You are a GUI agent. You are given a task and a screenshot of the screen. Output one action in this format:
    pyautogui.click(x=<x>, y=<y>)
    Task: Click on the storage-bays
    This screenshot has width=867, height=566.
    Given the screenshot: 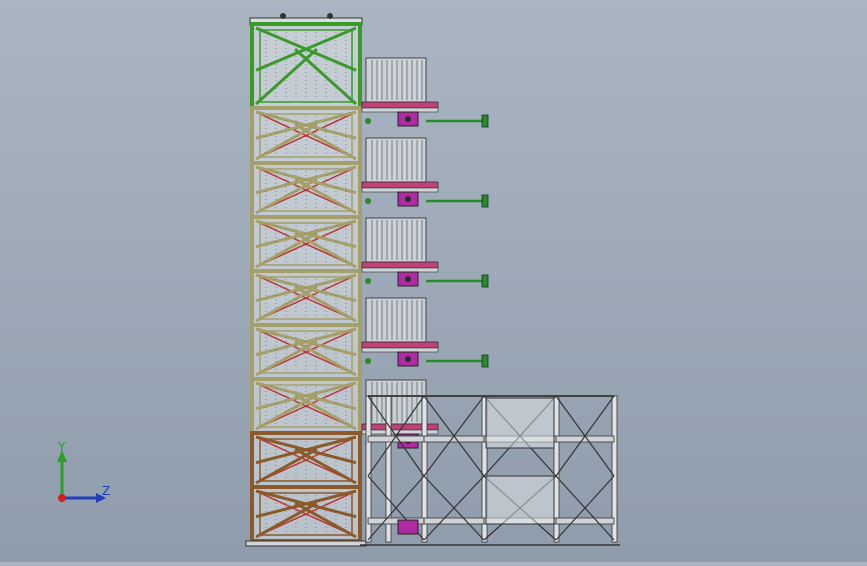 What is the action you would take?
    pyautogui.click(x=425, y=253)
    